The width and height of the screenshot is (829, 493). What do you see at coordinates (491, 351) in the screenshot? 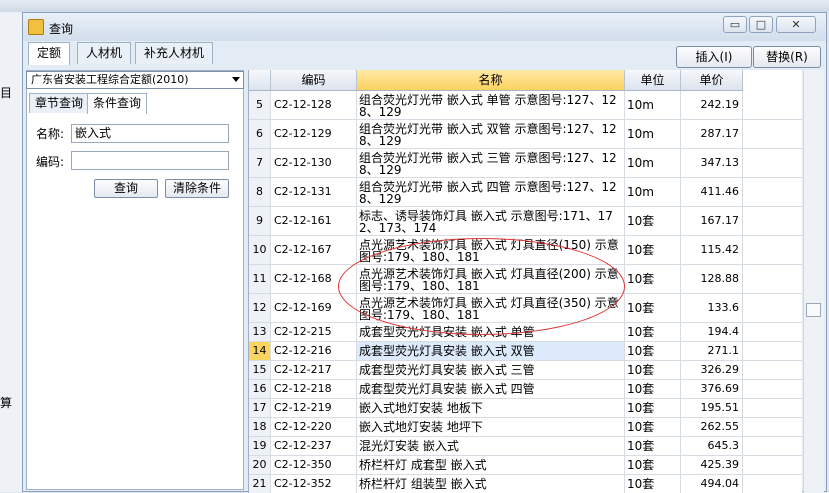
I see `cell-name: 成套型荧光灯具安装 嵌入式 双管` at bounding box center [491, 351].